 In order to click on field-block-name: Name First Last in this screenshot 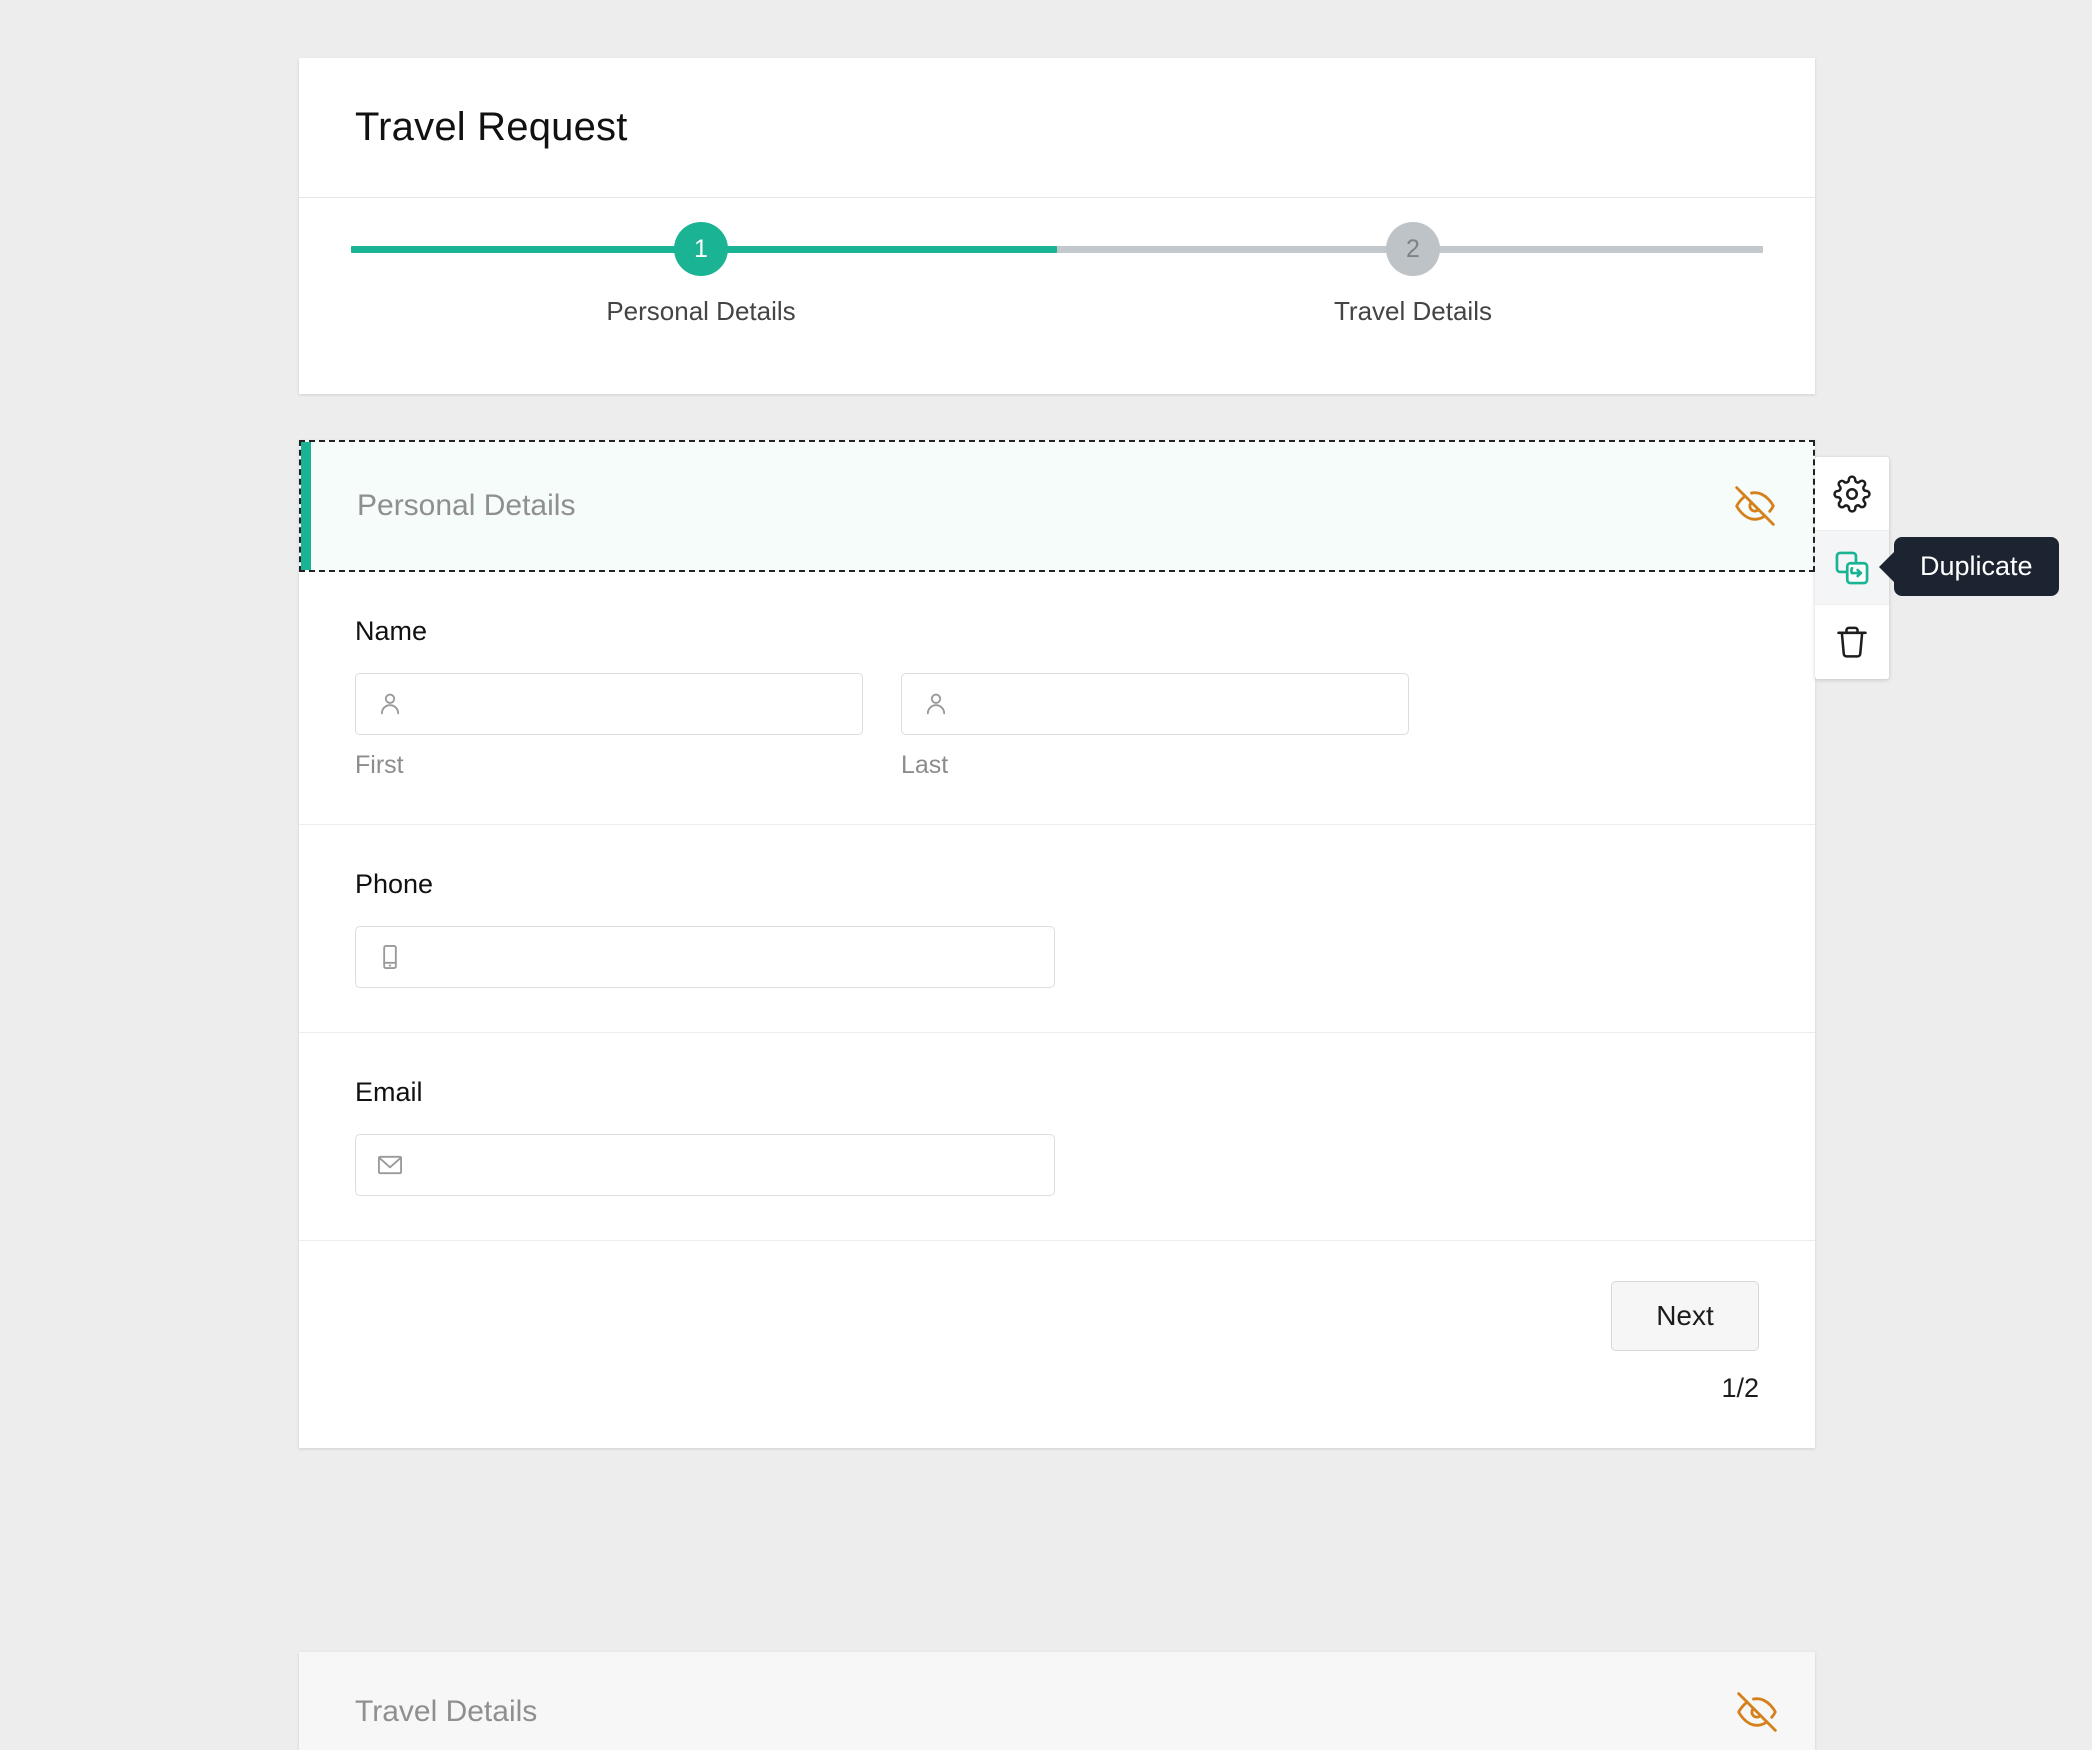, I will do `click(1057, 698)`.